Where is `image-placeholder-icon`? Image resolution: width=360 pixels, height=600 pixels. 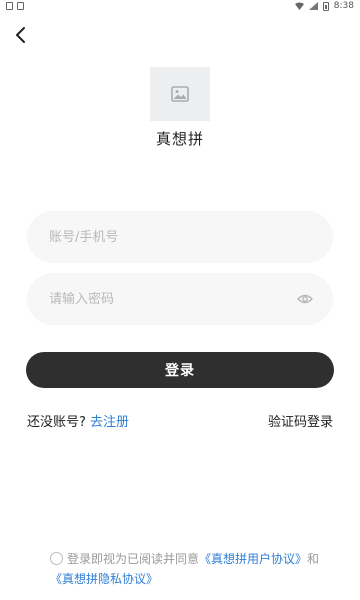
image-placeholder-icon is located at coordinates (180, 94).